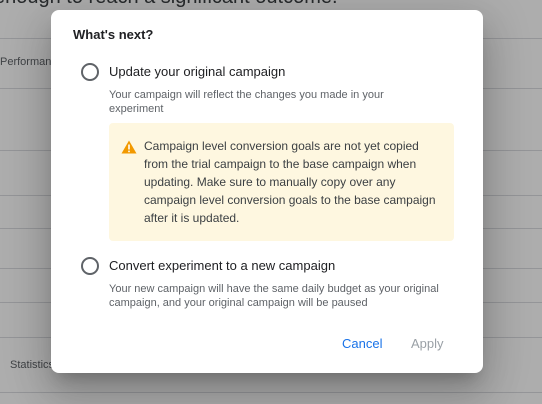  I want to click on radio-convert-new, so click(90, 266).